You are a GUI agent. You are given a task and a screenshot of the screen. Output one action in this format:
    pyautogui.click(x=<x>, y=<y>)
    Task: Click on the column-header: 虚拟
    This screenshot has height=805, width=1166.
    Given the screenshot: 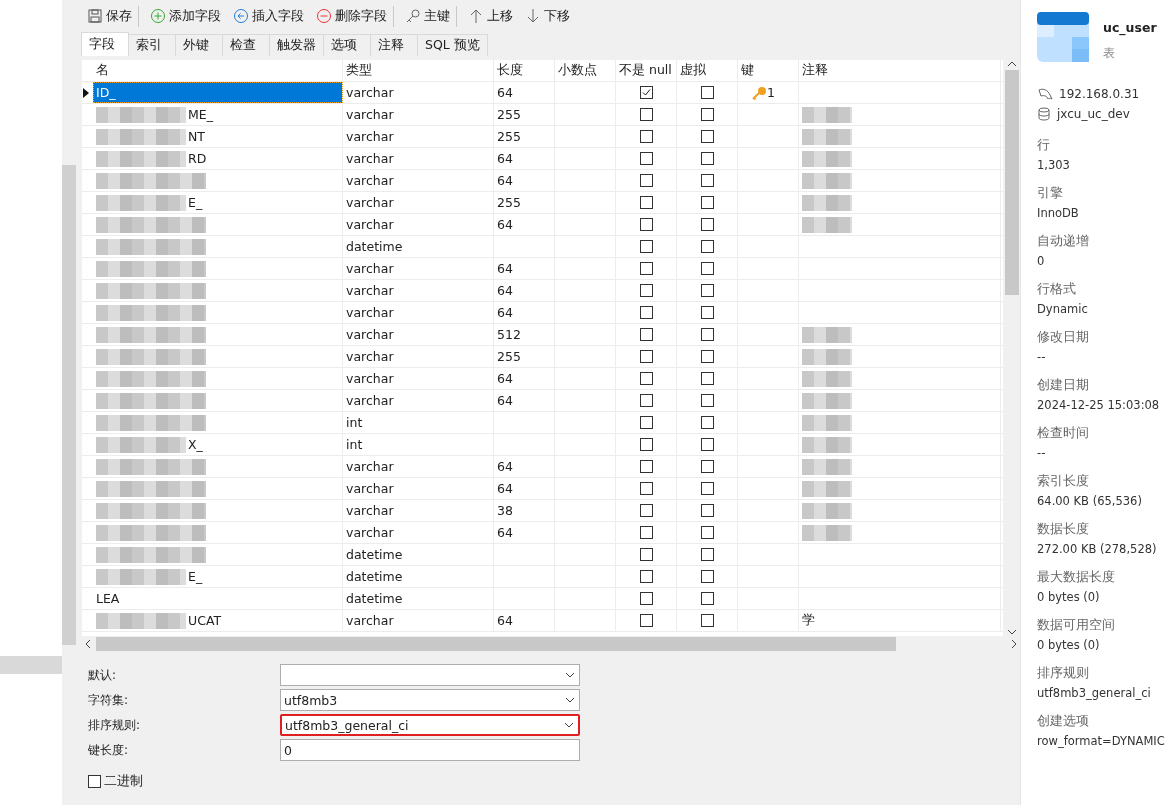 What is the action you would take?
    pyautogui.click(x=707, y=70)
    